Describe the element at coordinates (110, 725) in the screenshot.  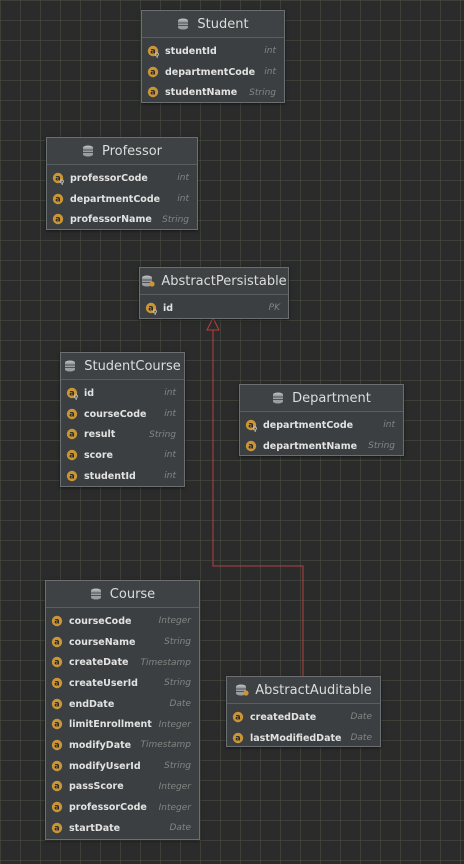
I see `field-name: limitEnrollment` at that location.